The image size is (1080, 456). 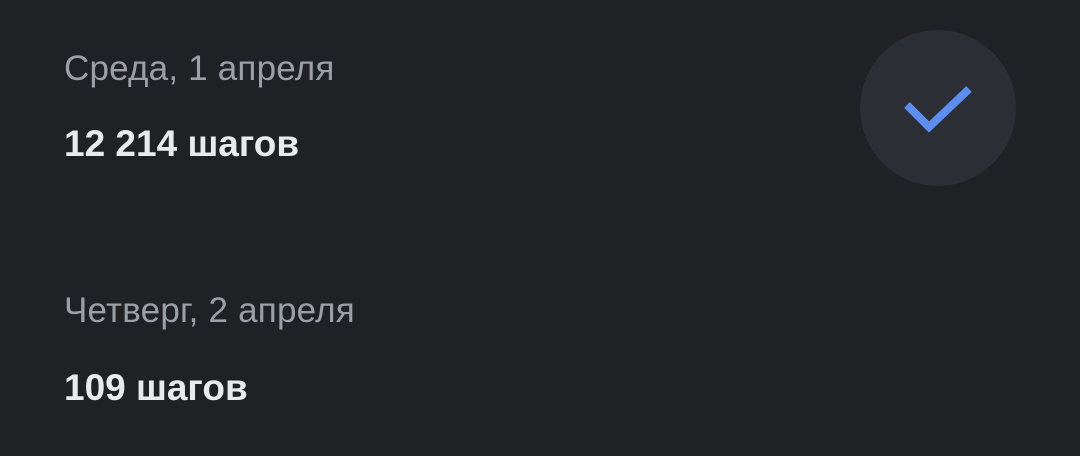 I want to click on goal-reached-badge, so click(x=938, y=108).